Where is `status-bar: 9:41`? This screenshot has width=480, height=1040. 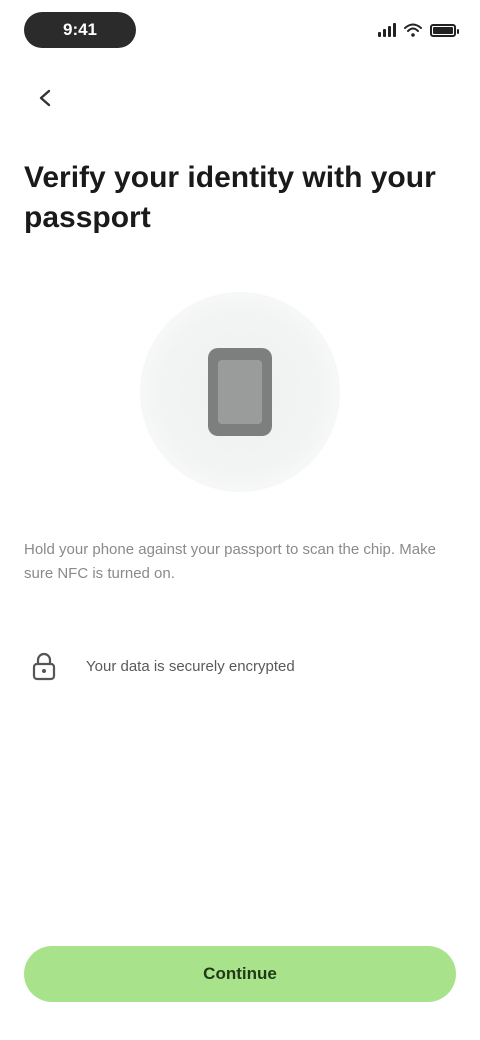
status-bar: 9:41 is located at coordinates (241, 30).